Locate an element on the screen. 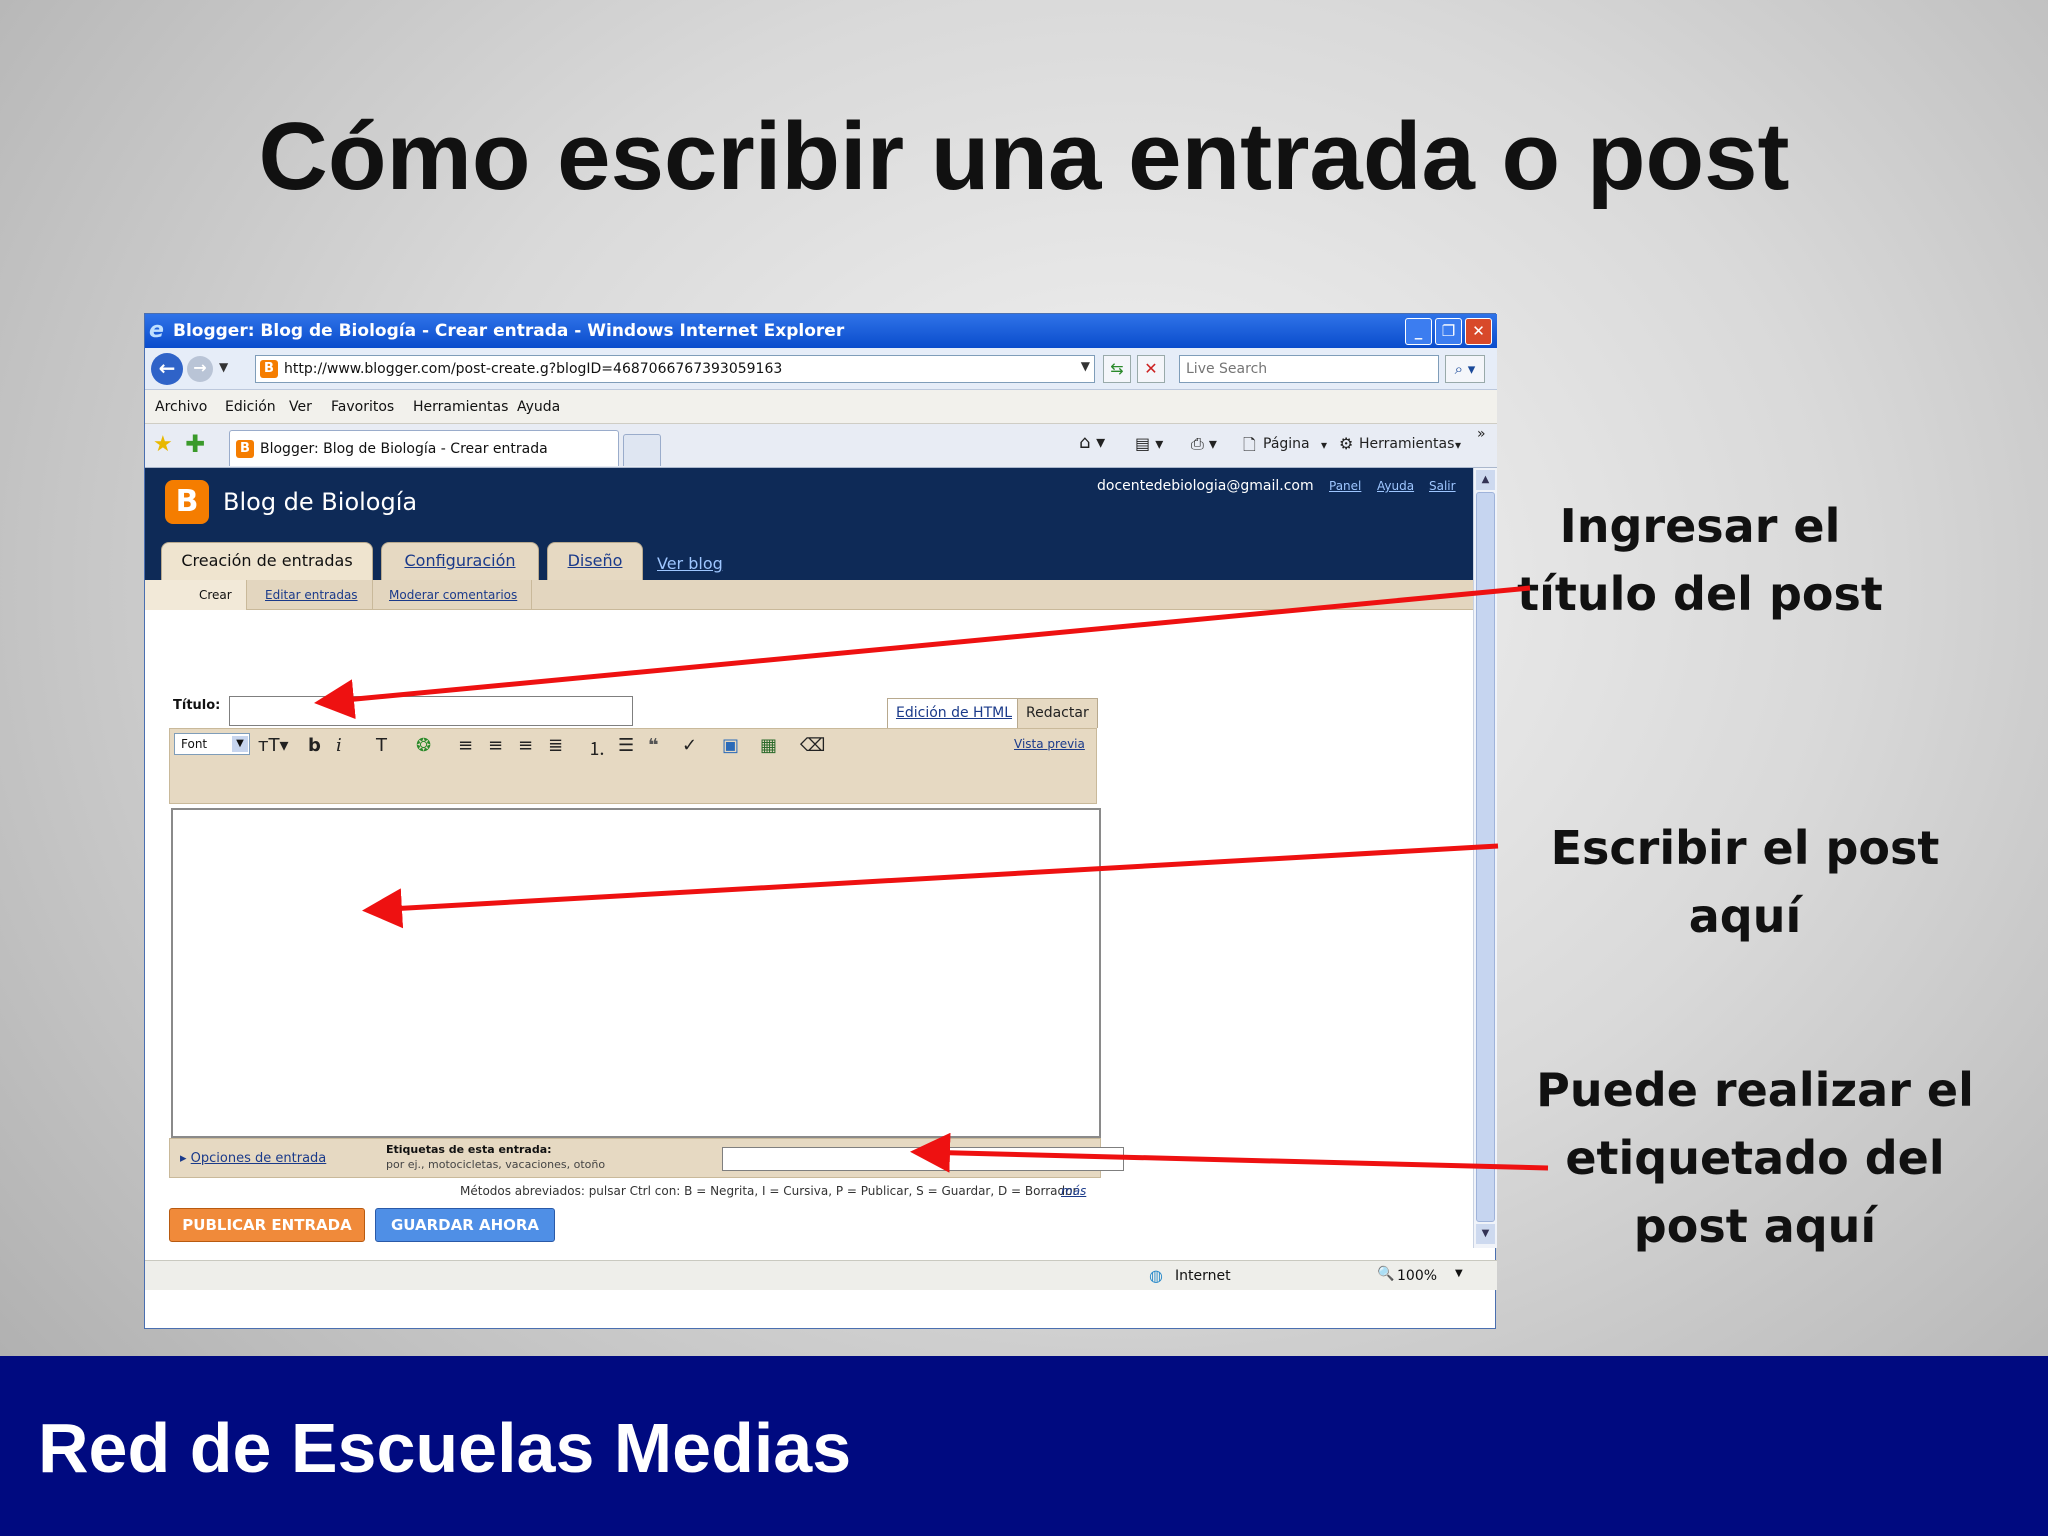 The width and height of the screenshot is (2048, 1536). arrow-to-editor is located at coordinates (930, 886).